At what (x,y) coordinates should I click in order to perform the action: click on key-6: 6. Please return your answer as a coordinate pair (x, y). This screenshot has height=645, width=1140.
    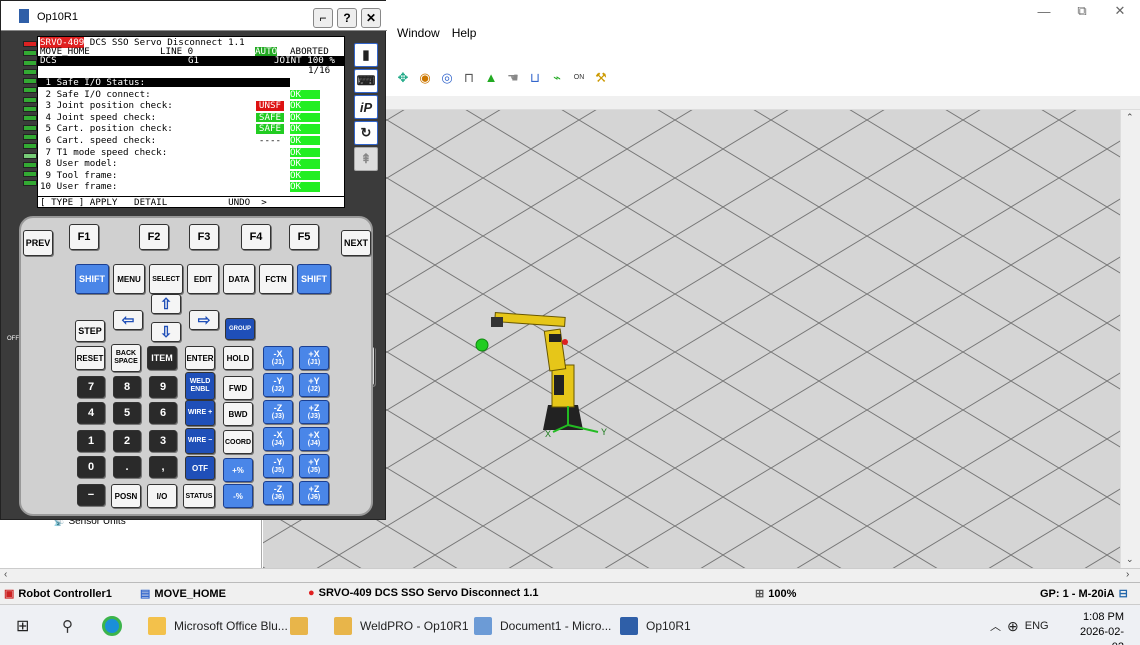
    Looking at the image, I should click on (163, 413).